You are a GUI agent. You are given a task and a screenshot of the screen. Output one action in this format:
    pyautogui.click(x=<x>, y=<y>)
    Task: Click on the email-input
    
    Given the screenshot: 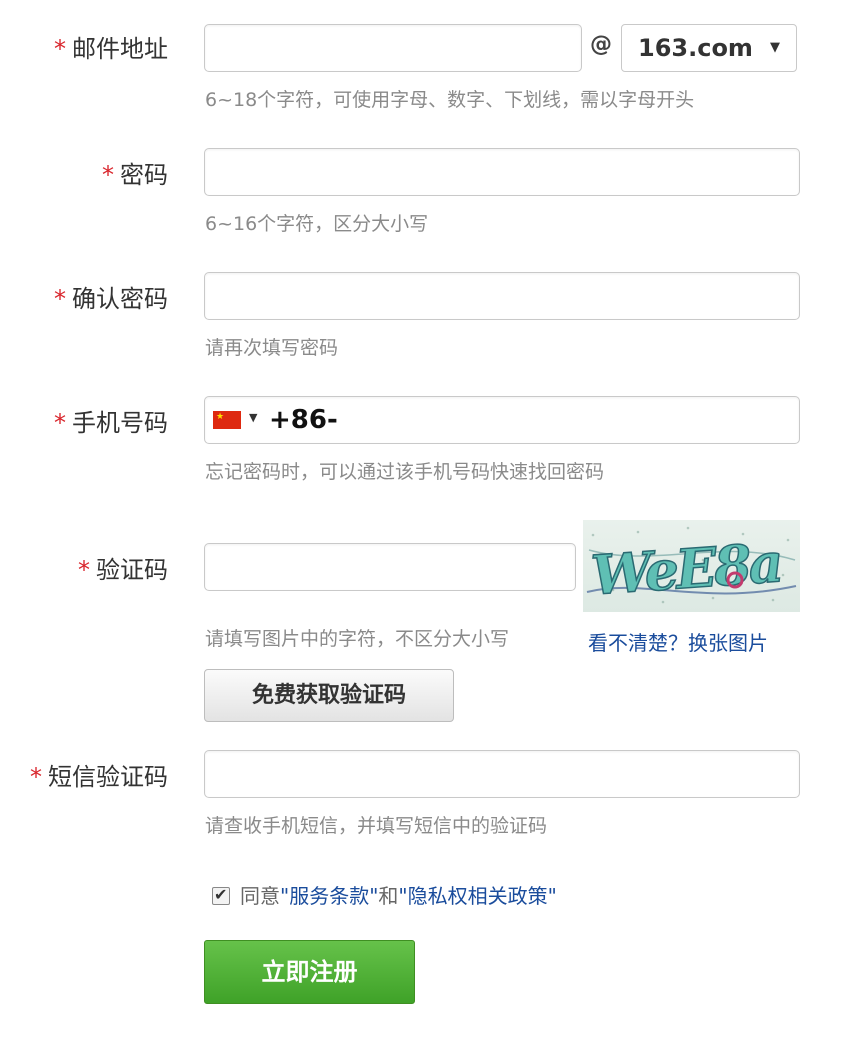 What is the action you would take?
    pyautogui.click(x=393, y=48)
    